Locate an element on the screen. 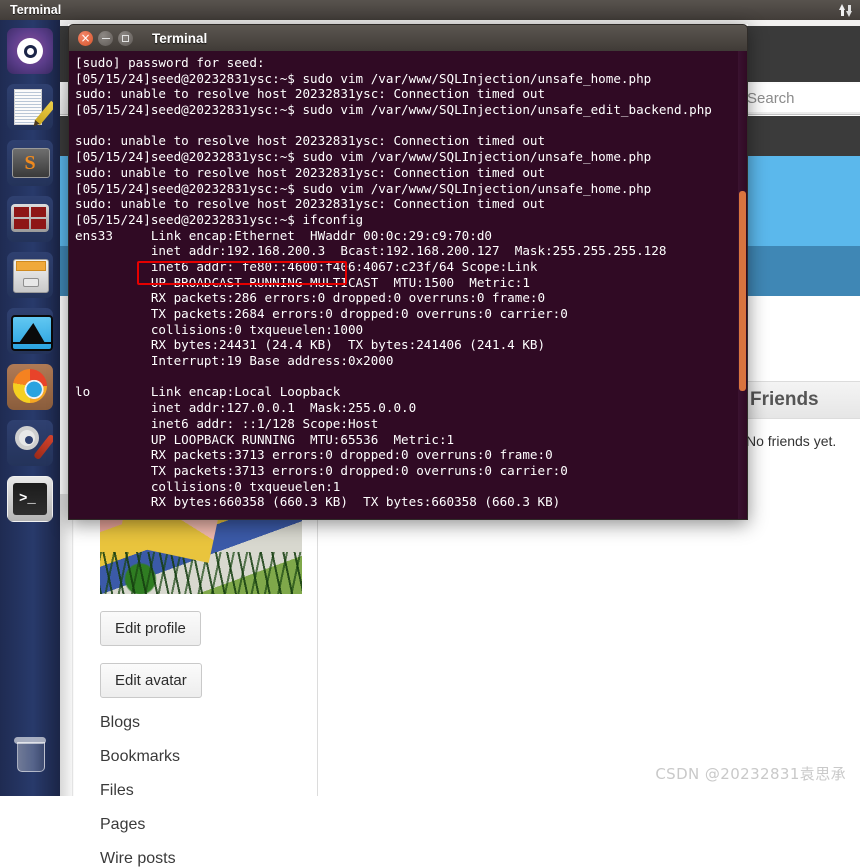 The image size is (860, 868). launcher-item-text-editor is located at coordinates (30, 107).